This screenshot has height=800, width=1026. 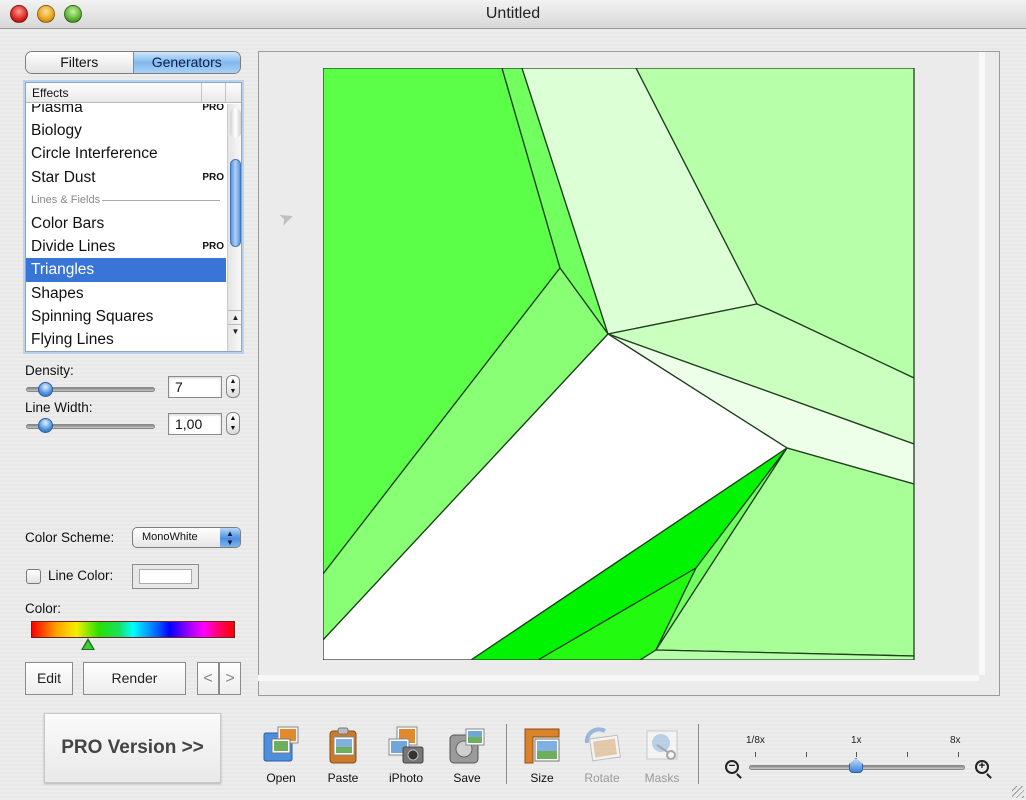 I want to click on toolbar-open: Open, so click(x=281, y=755).